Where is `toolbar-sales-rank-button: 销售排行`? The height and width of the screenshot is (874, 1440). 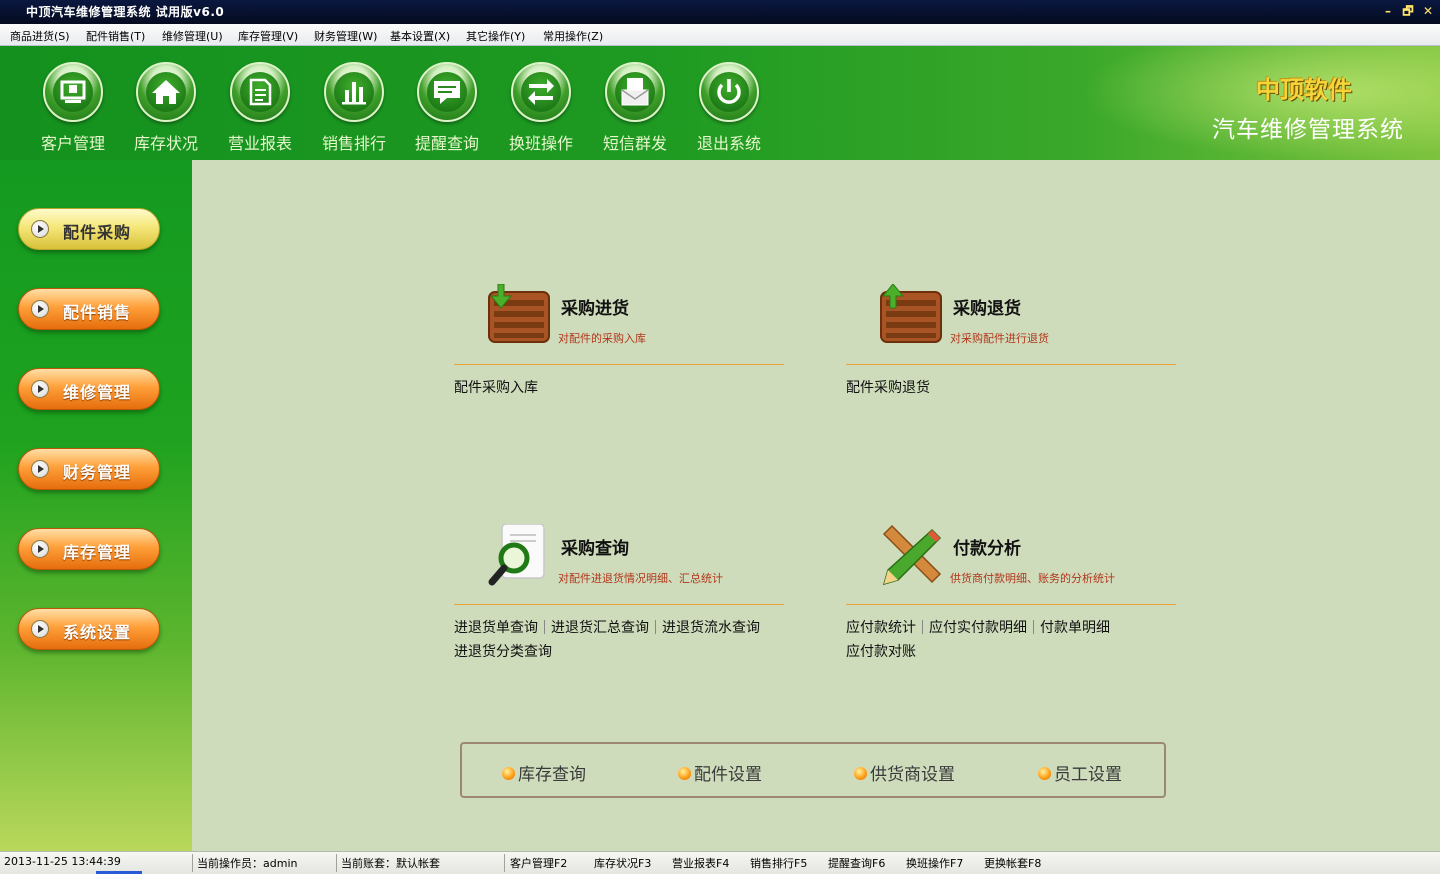 toolbar-sales-rank-button: 销售排行 is located at coordinates (354, 108).